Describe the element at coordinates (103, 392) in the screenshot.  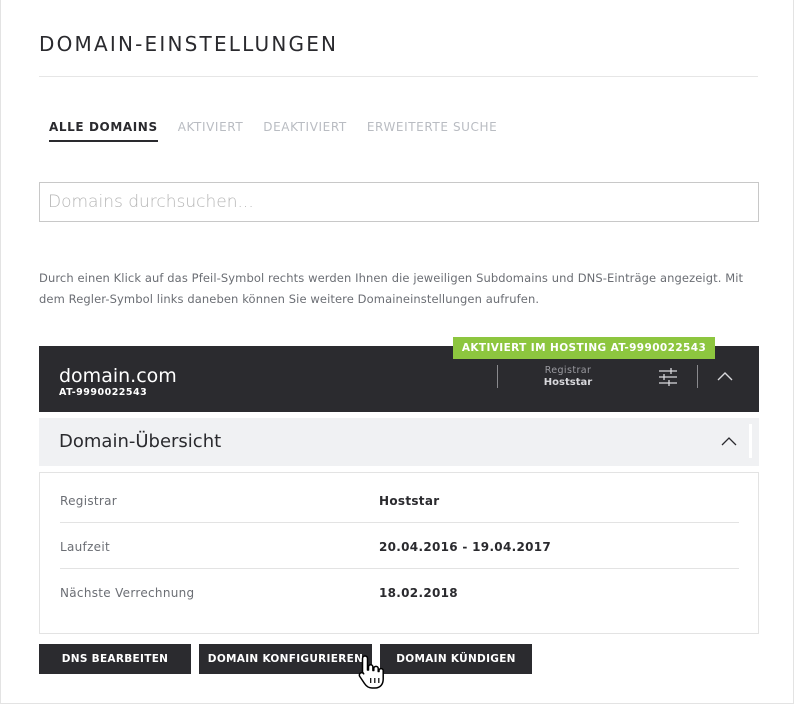
I see `domain-id: AT-9990022543` at that location.